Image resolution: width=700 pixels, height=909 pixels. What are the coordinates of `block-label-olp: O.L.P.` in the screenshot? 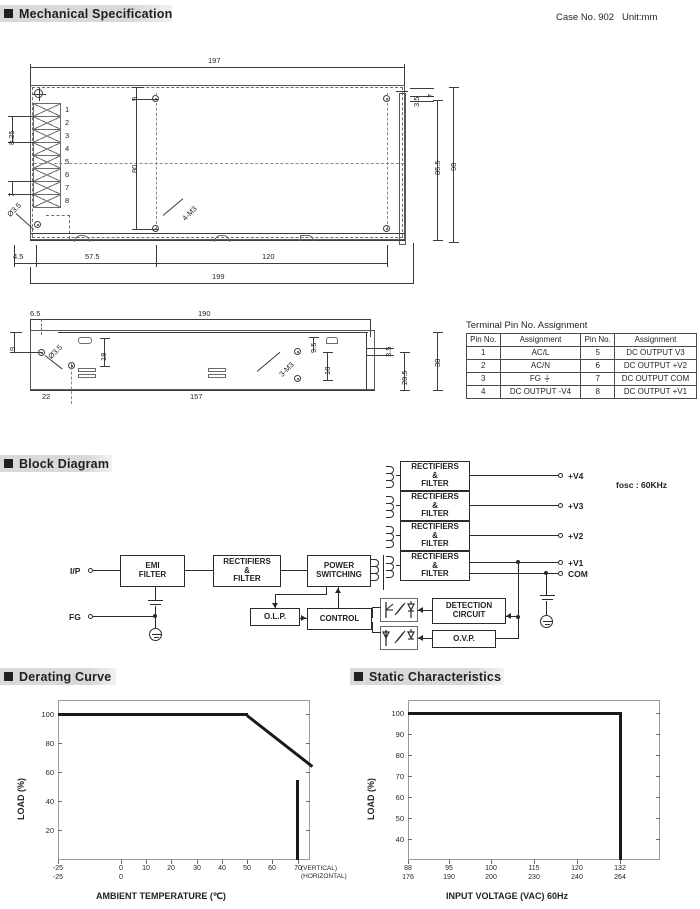 It's located at (275, 616).